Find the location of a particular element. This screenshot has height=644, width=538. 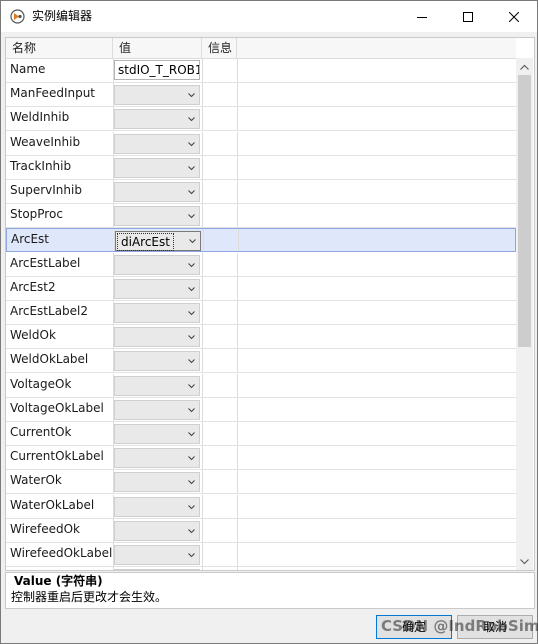

scroll-up-button is located at coordinates (524, 66).